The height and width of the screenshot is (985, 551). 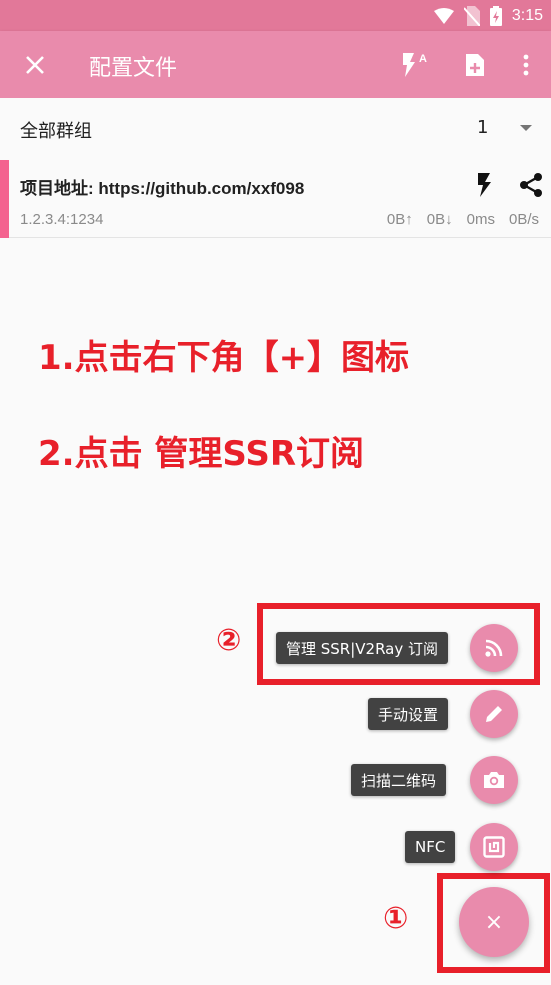 What do you see at coordinates (4, 199) in the screenshot?
I see `selected-indicator` at bounding box center [4, 199].